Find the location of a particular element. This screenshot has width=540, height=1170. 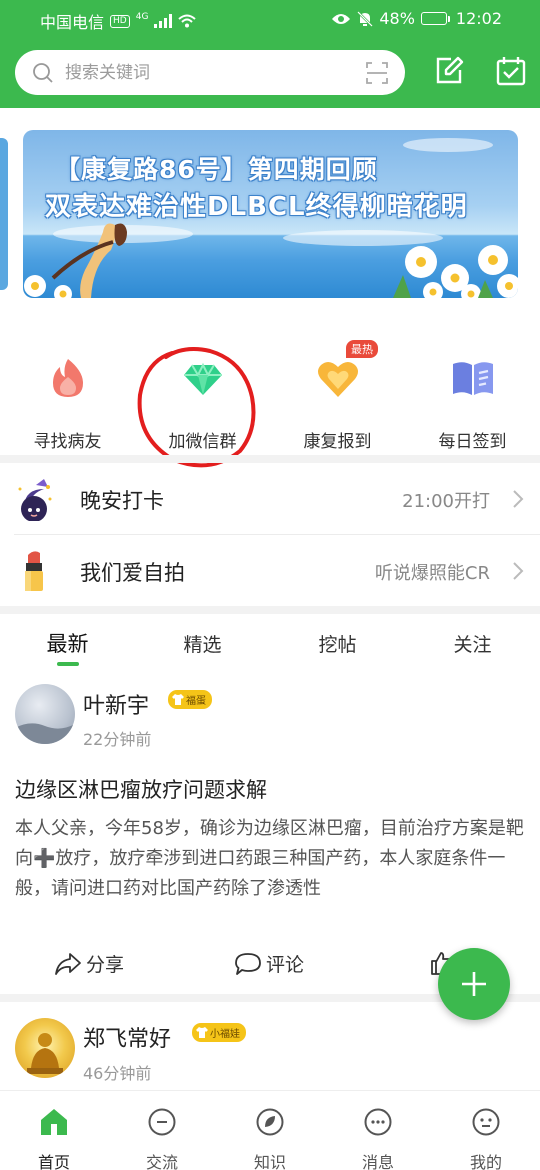

banner-carousel: 【康复路86号】第四期回顾 双表达难治性DLBCL终得柳暗花明 is located at coordinates (270, 214).